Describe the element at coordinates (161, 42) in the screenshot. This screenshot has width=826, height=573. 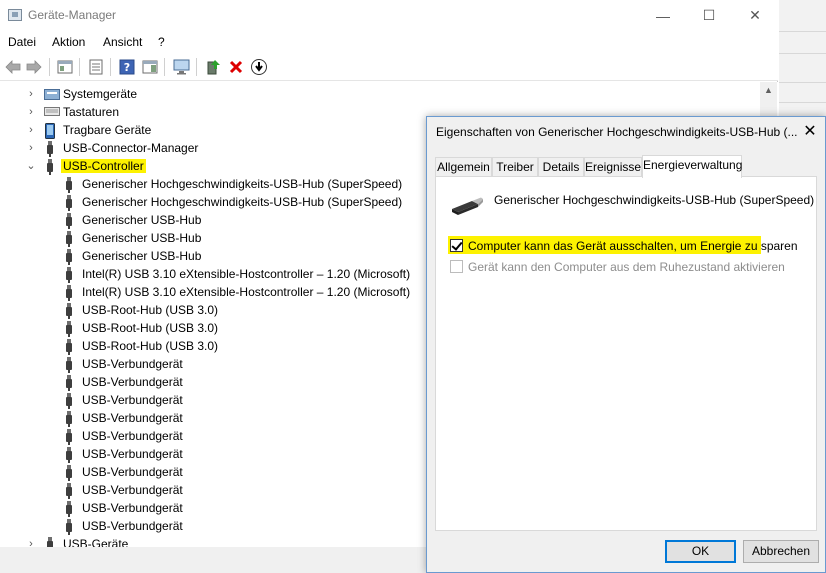
I see `menu-help: ?` at that location.